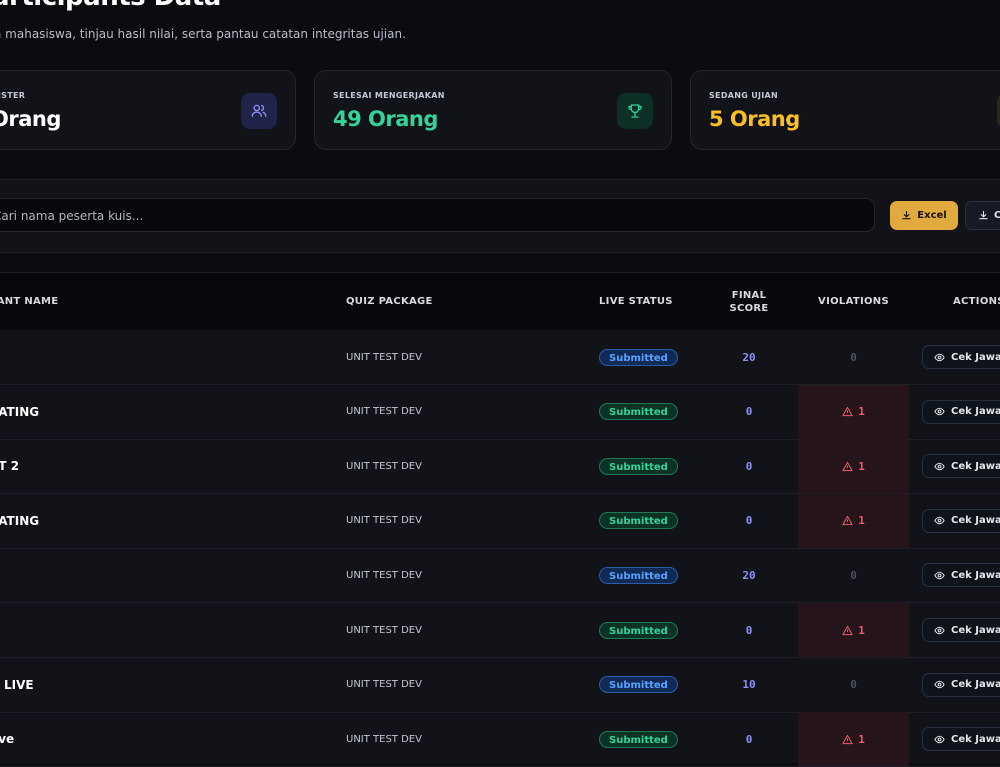 The image size is (1000, 767). What do you see at coordinates (10, 466) in the screenshot?
I see `participant-name: AT 2` at bounding box center [10, 466].